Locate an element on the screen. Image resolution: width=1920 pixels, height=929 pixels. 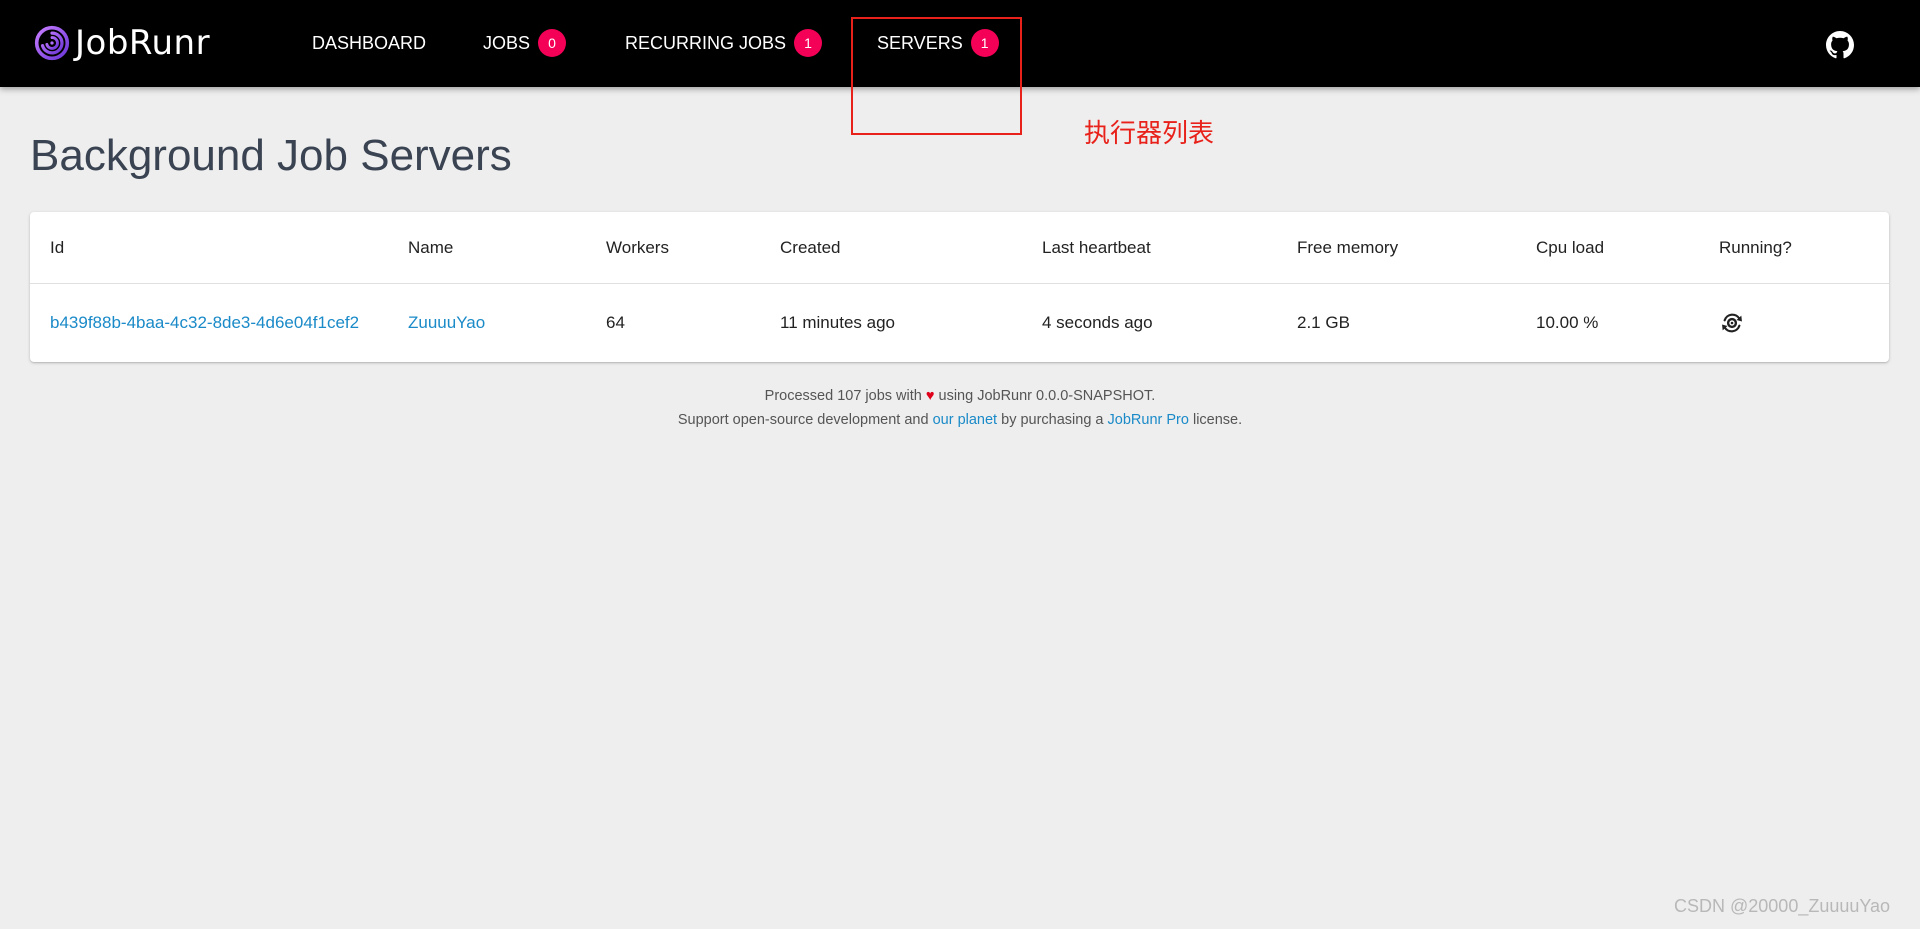
footer-license-text: license. is located at coordinates (1217, 420).